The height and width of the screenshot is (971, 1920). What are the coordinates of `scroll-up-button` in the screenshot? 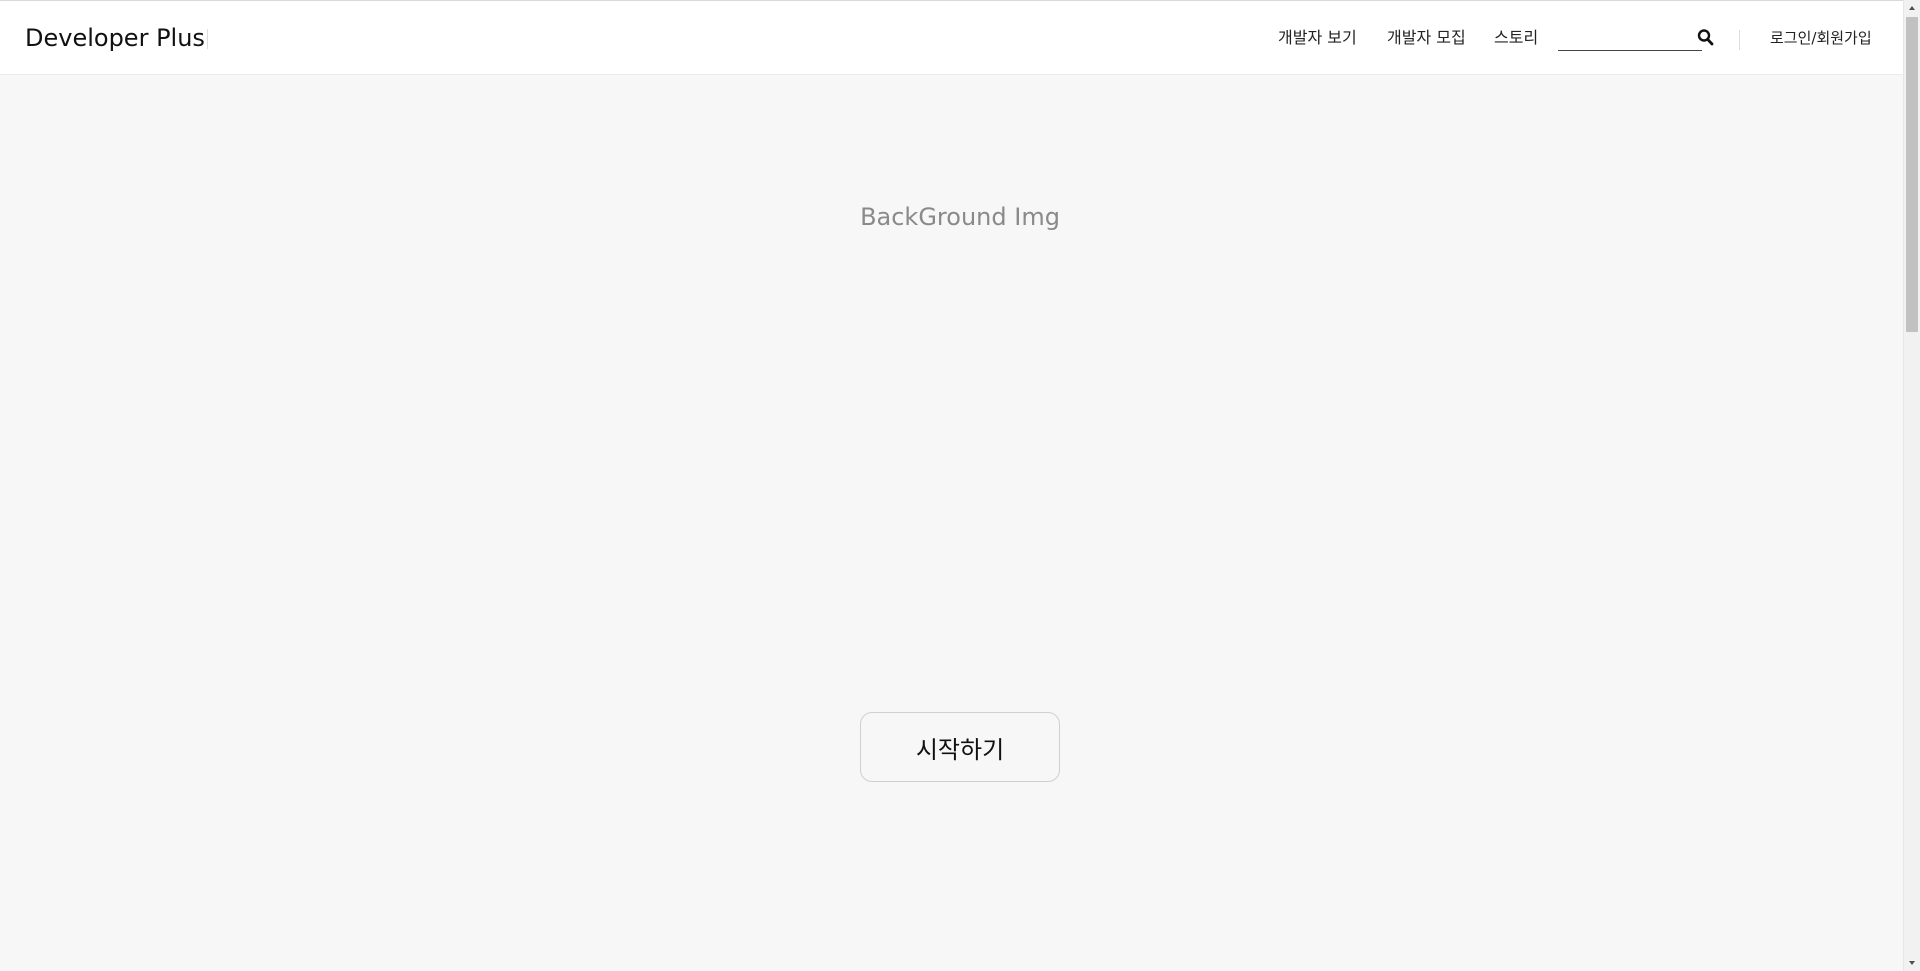 It's located at (1912, 8).